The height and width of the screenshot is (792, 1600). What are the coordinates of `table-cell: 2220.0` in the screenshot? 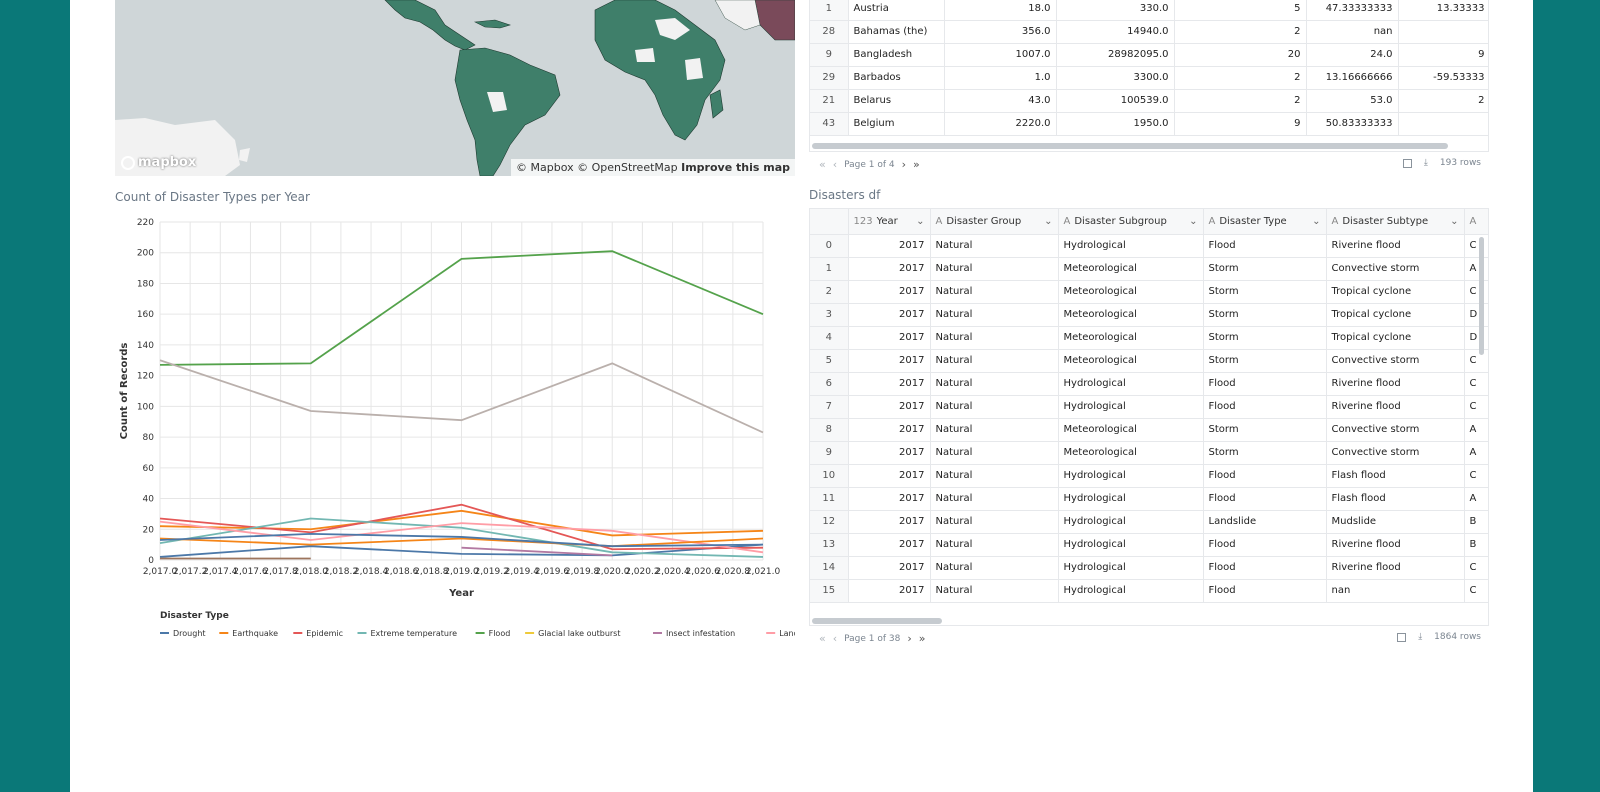 It's located at (1000, 124).